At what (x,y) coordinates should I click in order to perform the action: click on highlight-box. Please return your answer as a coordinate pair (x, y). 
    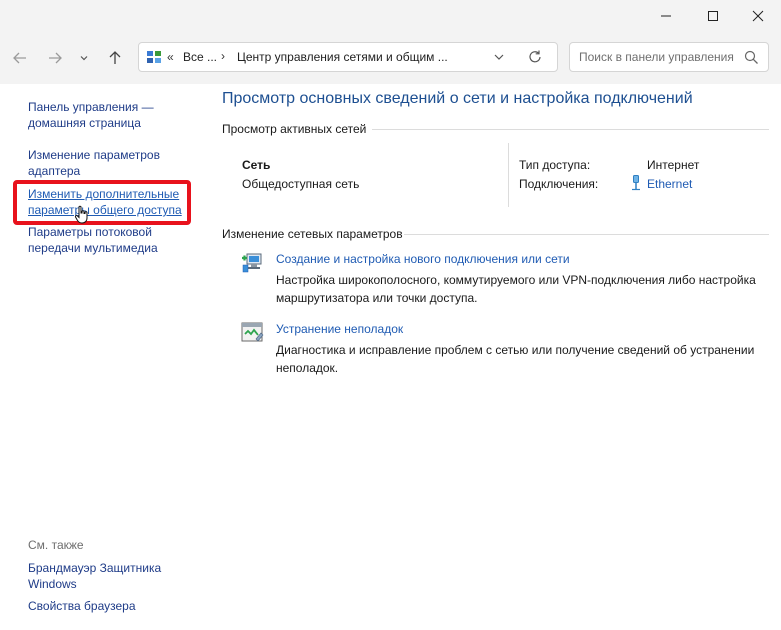
    Looking at the image, I should click on (102, 202).